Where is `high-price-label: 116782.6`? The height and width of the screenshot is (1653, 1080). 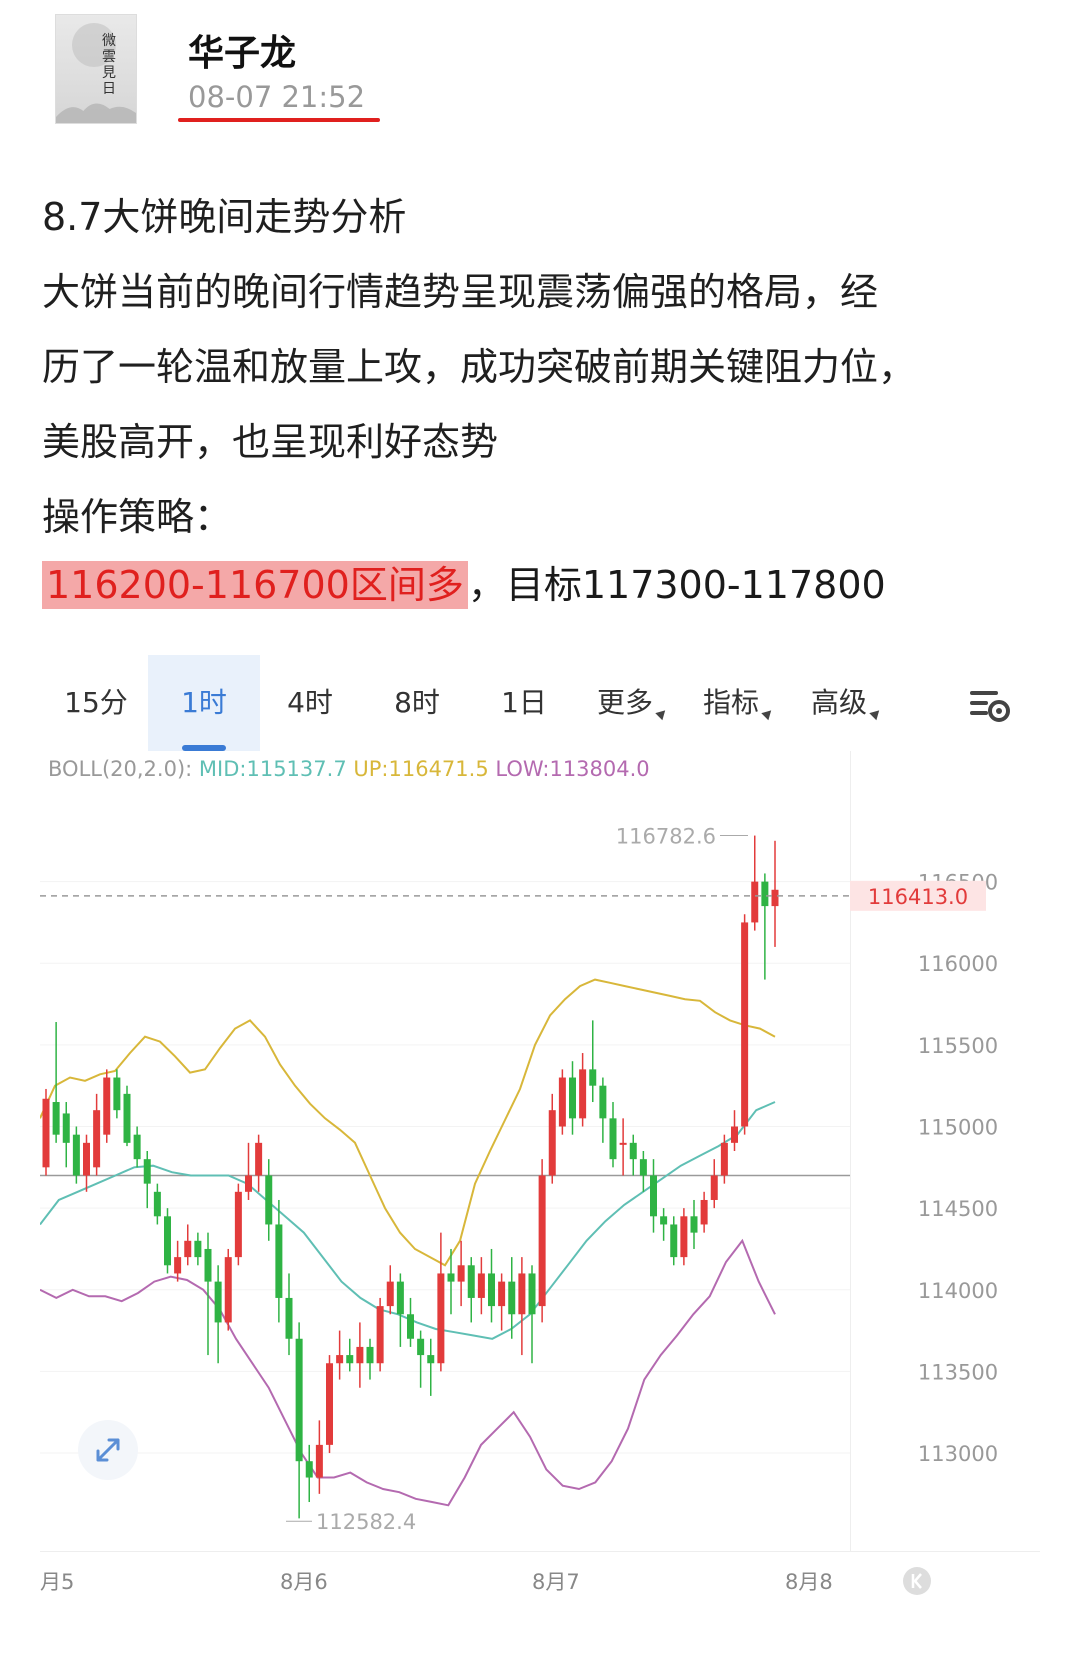 high-price-label: 116782.6 is located at coordinates (666, 836).